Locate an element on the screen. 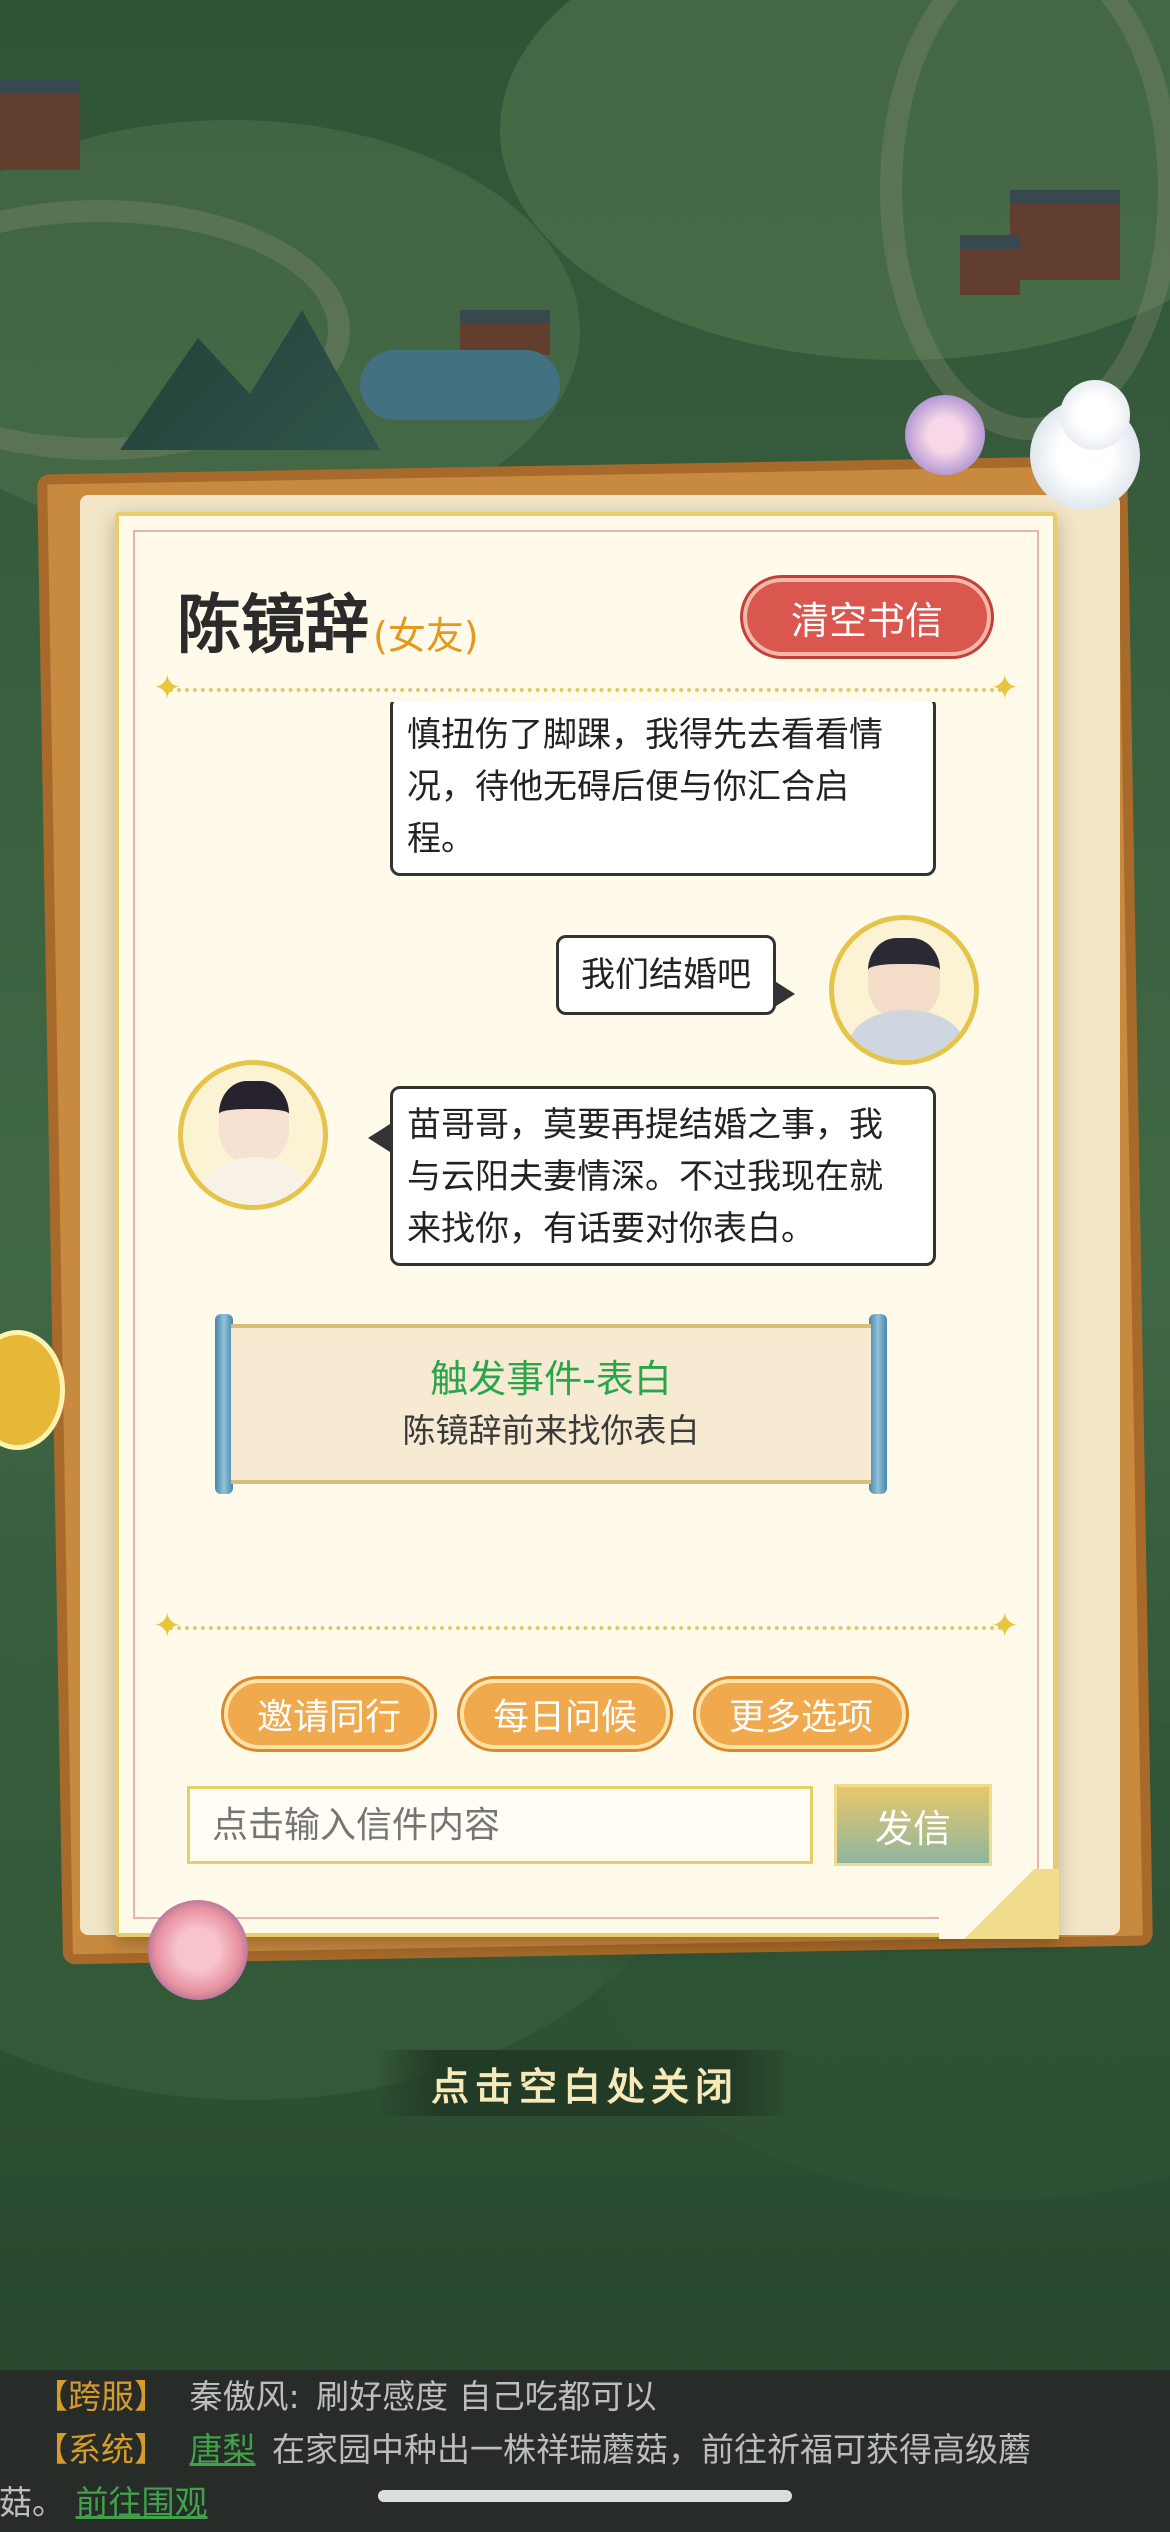 Image resolution: width=1170 pixels, height=2532 pixels. contact-portrait-icon is located at coordinates (254, 1122).